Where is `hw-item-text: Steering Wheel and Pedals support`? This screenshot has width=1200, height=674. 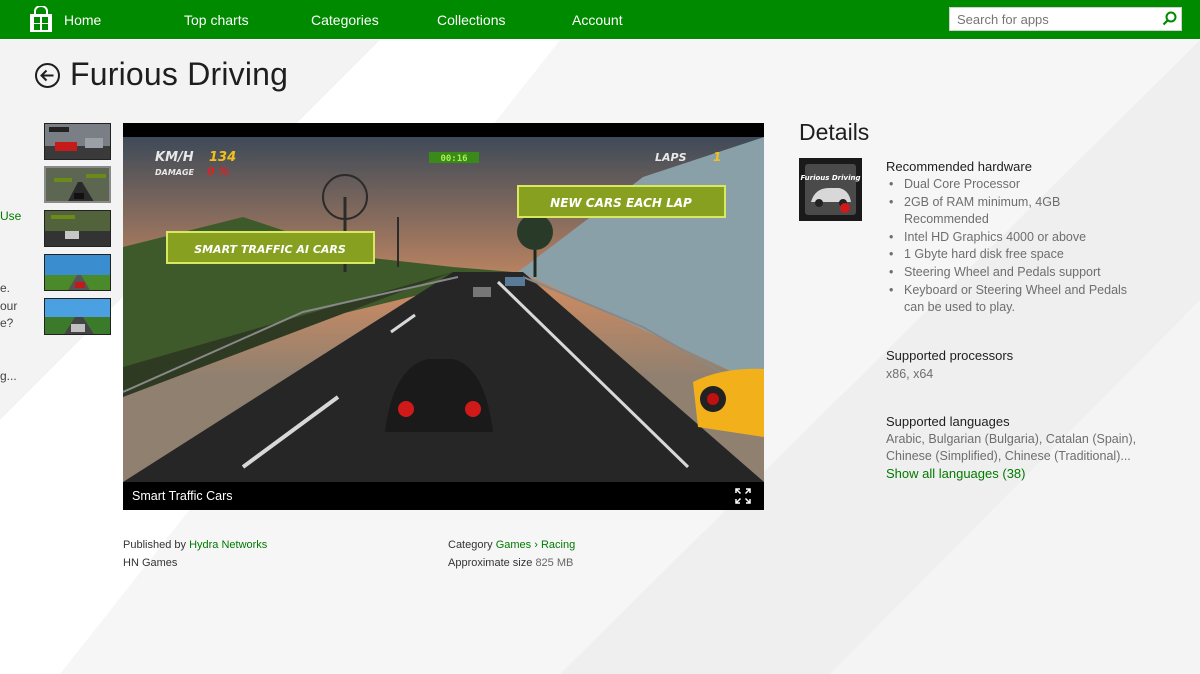
hw-item-text: Steering Wheel and Pedals support is located at coordinates (1002, 271).